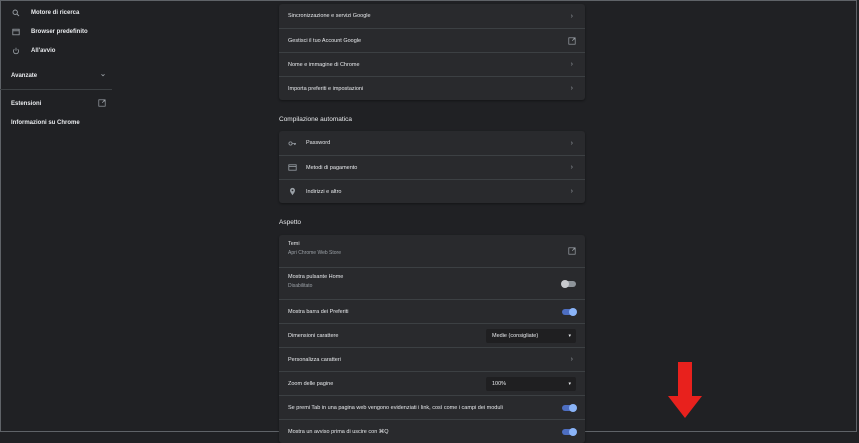  Describe the element at coordinates (432, 16) in the screenshot. I see `sync-row: Sincronizzazione e servizi Google ›` at that location.